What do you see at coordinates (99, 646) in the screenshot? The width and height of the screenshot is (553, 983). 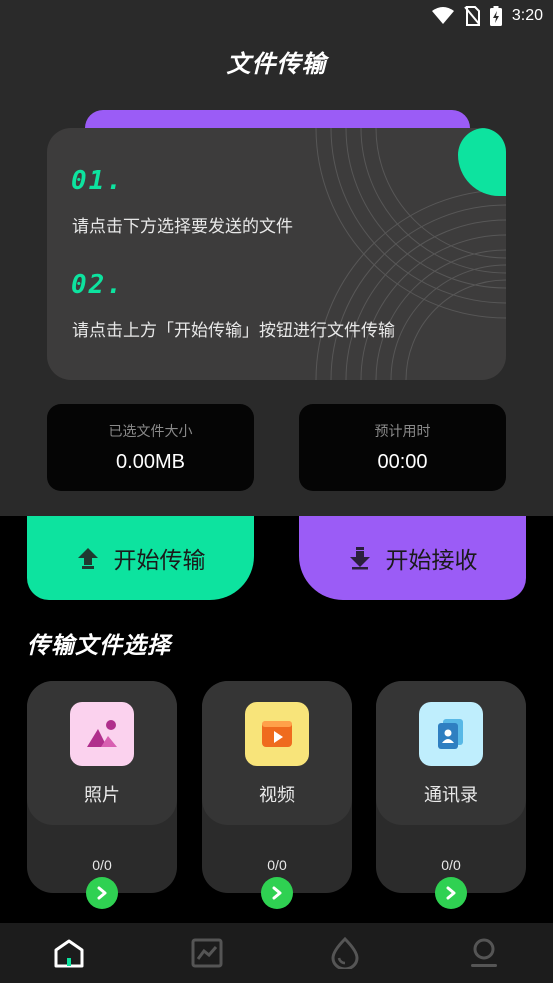 I see `section-title: 传输文件选择` at bounding box center [99, 646].